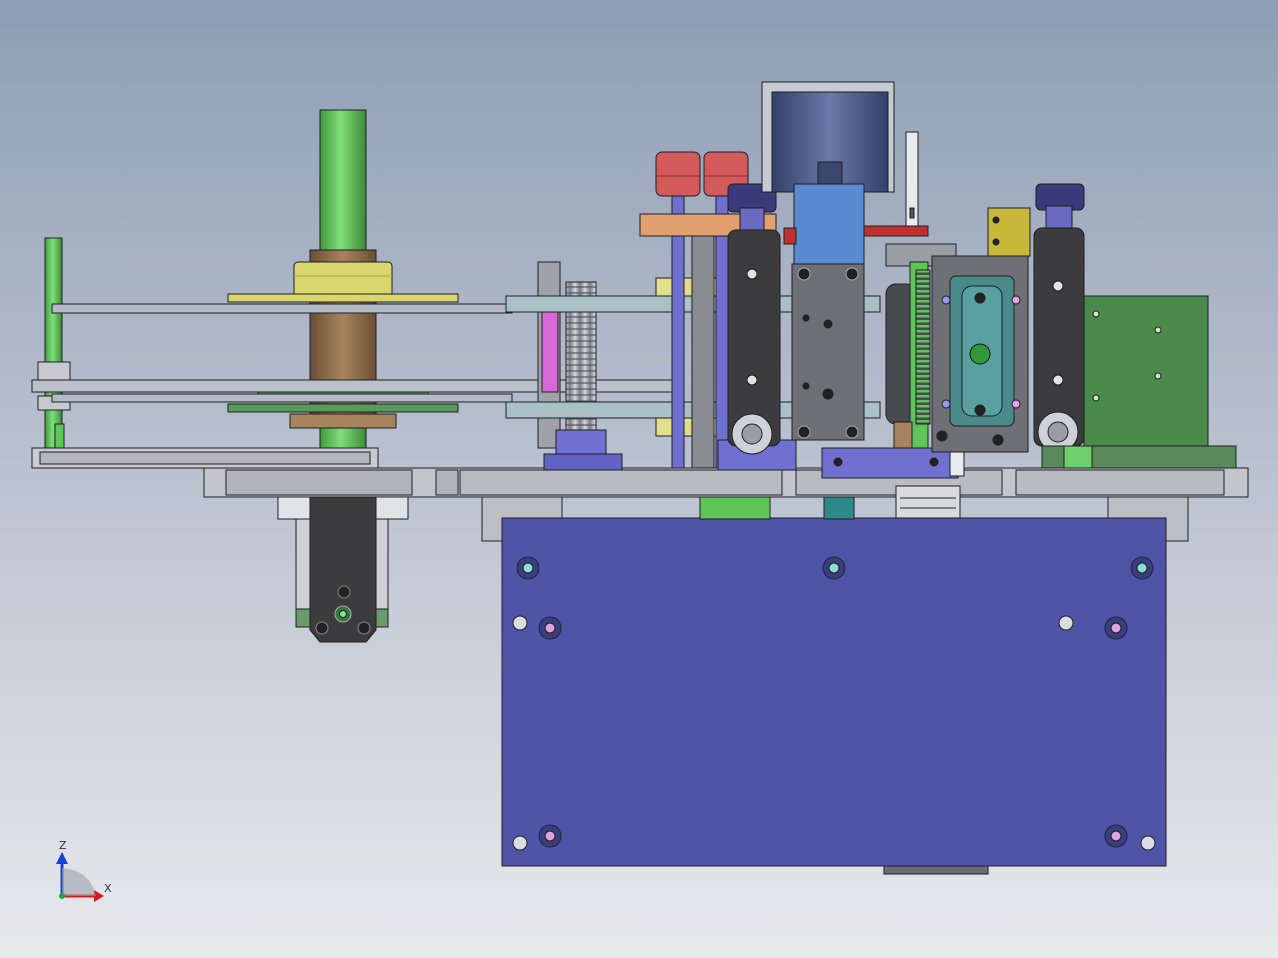  I want to click on main-frame-plate, so click(726, 482).